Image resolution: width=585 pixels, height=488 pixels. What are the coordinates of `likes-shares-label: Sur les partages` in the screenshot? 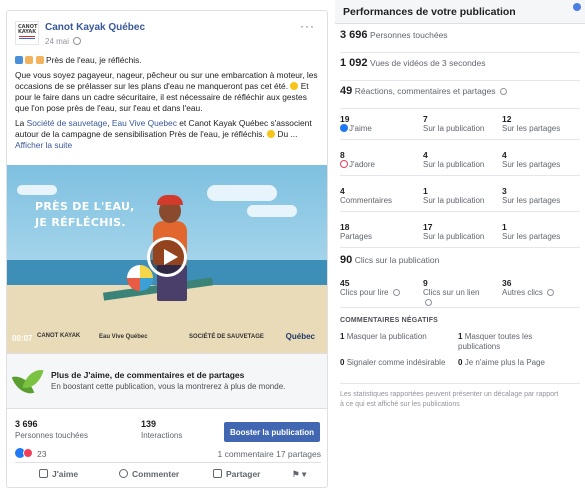 It's located at (531, 128).